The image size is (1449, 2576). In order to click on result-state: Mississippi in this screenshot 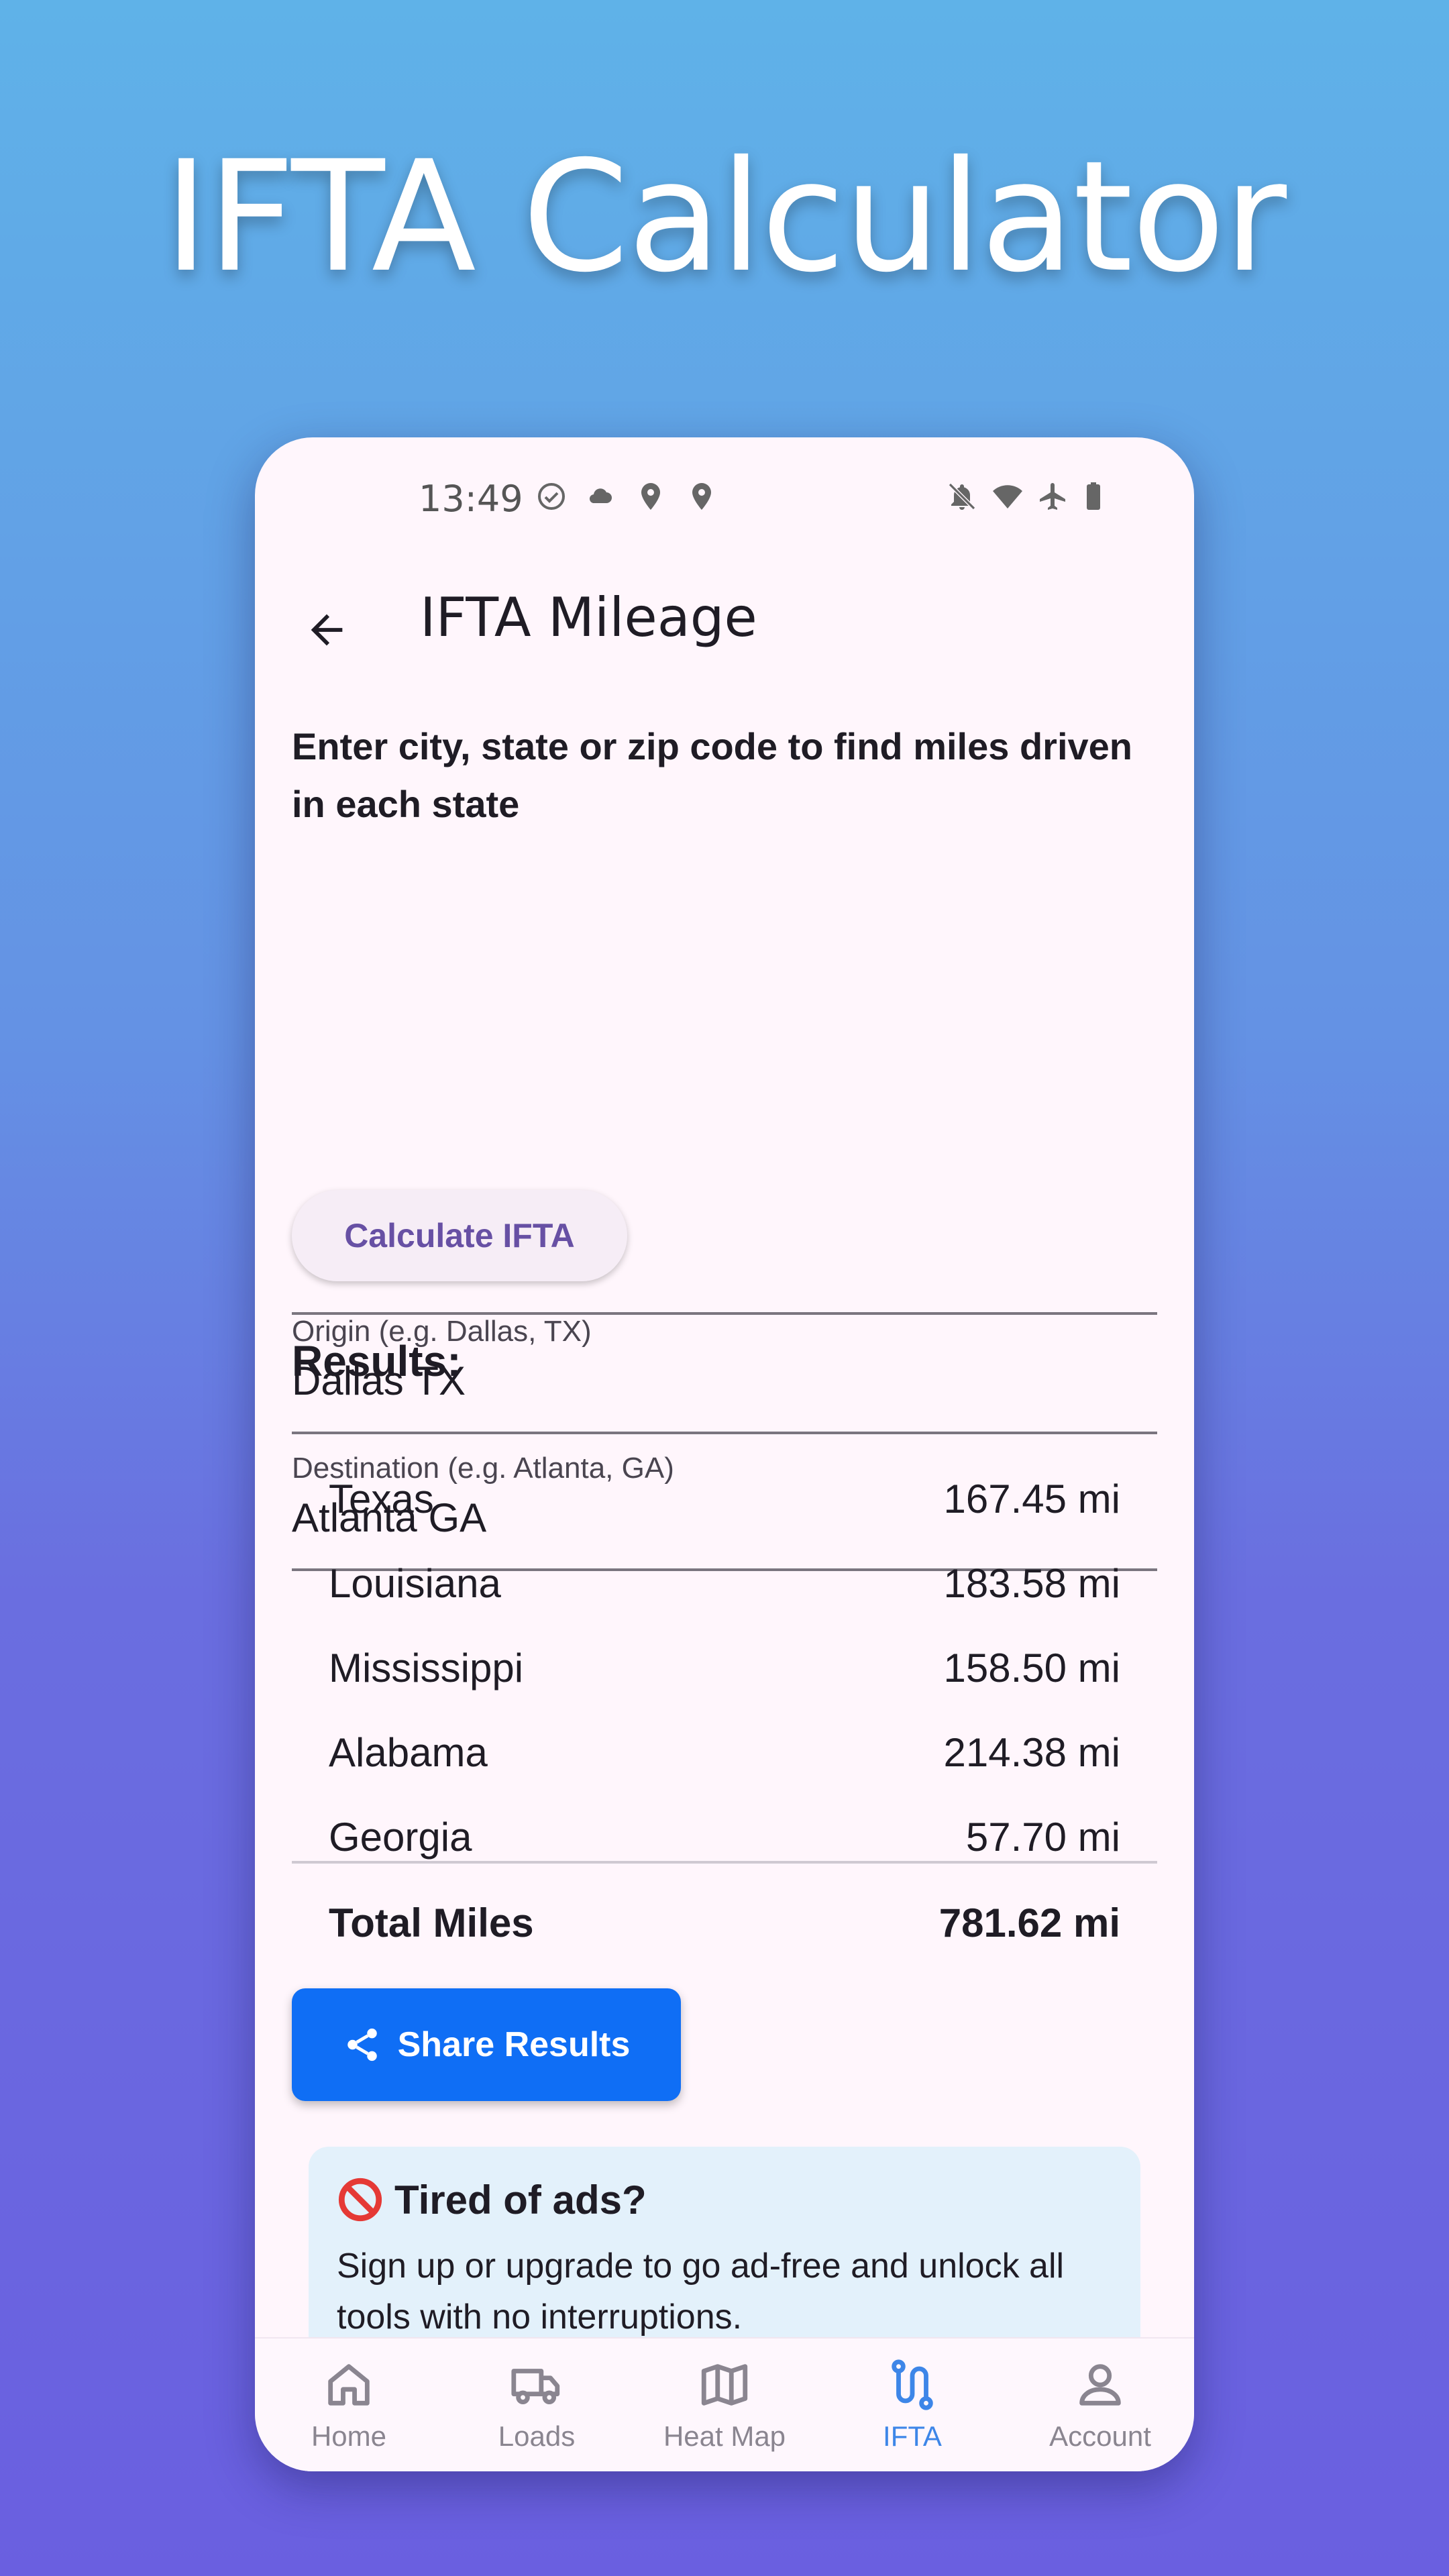, I will do `click(426, 1667)`.